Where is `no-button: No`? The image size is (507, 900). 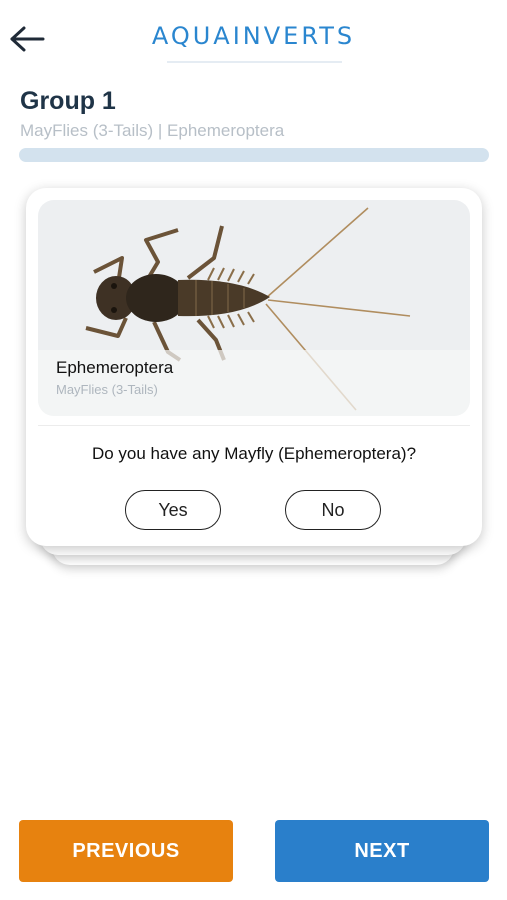 no-button: No is located at coordinates (333, 510).